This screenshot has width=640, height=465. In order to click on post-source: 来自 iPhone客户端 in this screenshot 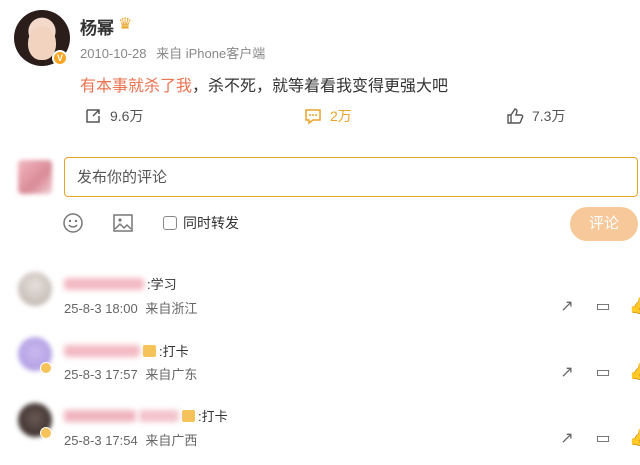, I will do `click(211, 53)`.